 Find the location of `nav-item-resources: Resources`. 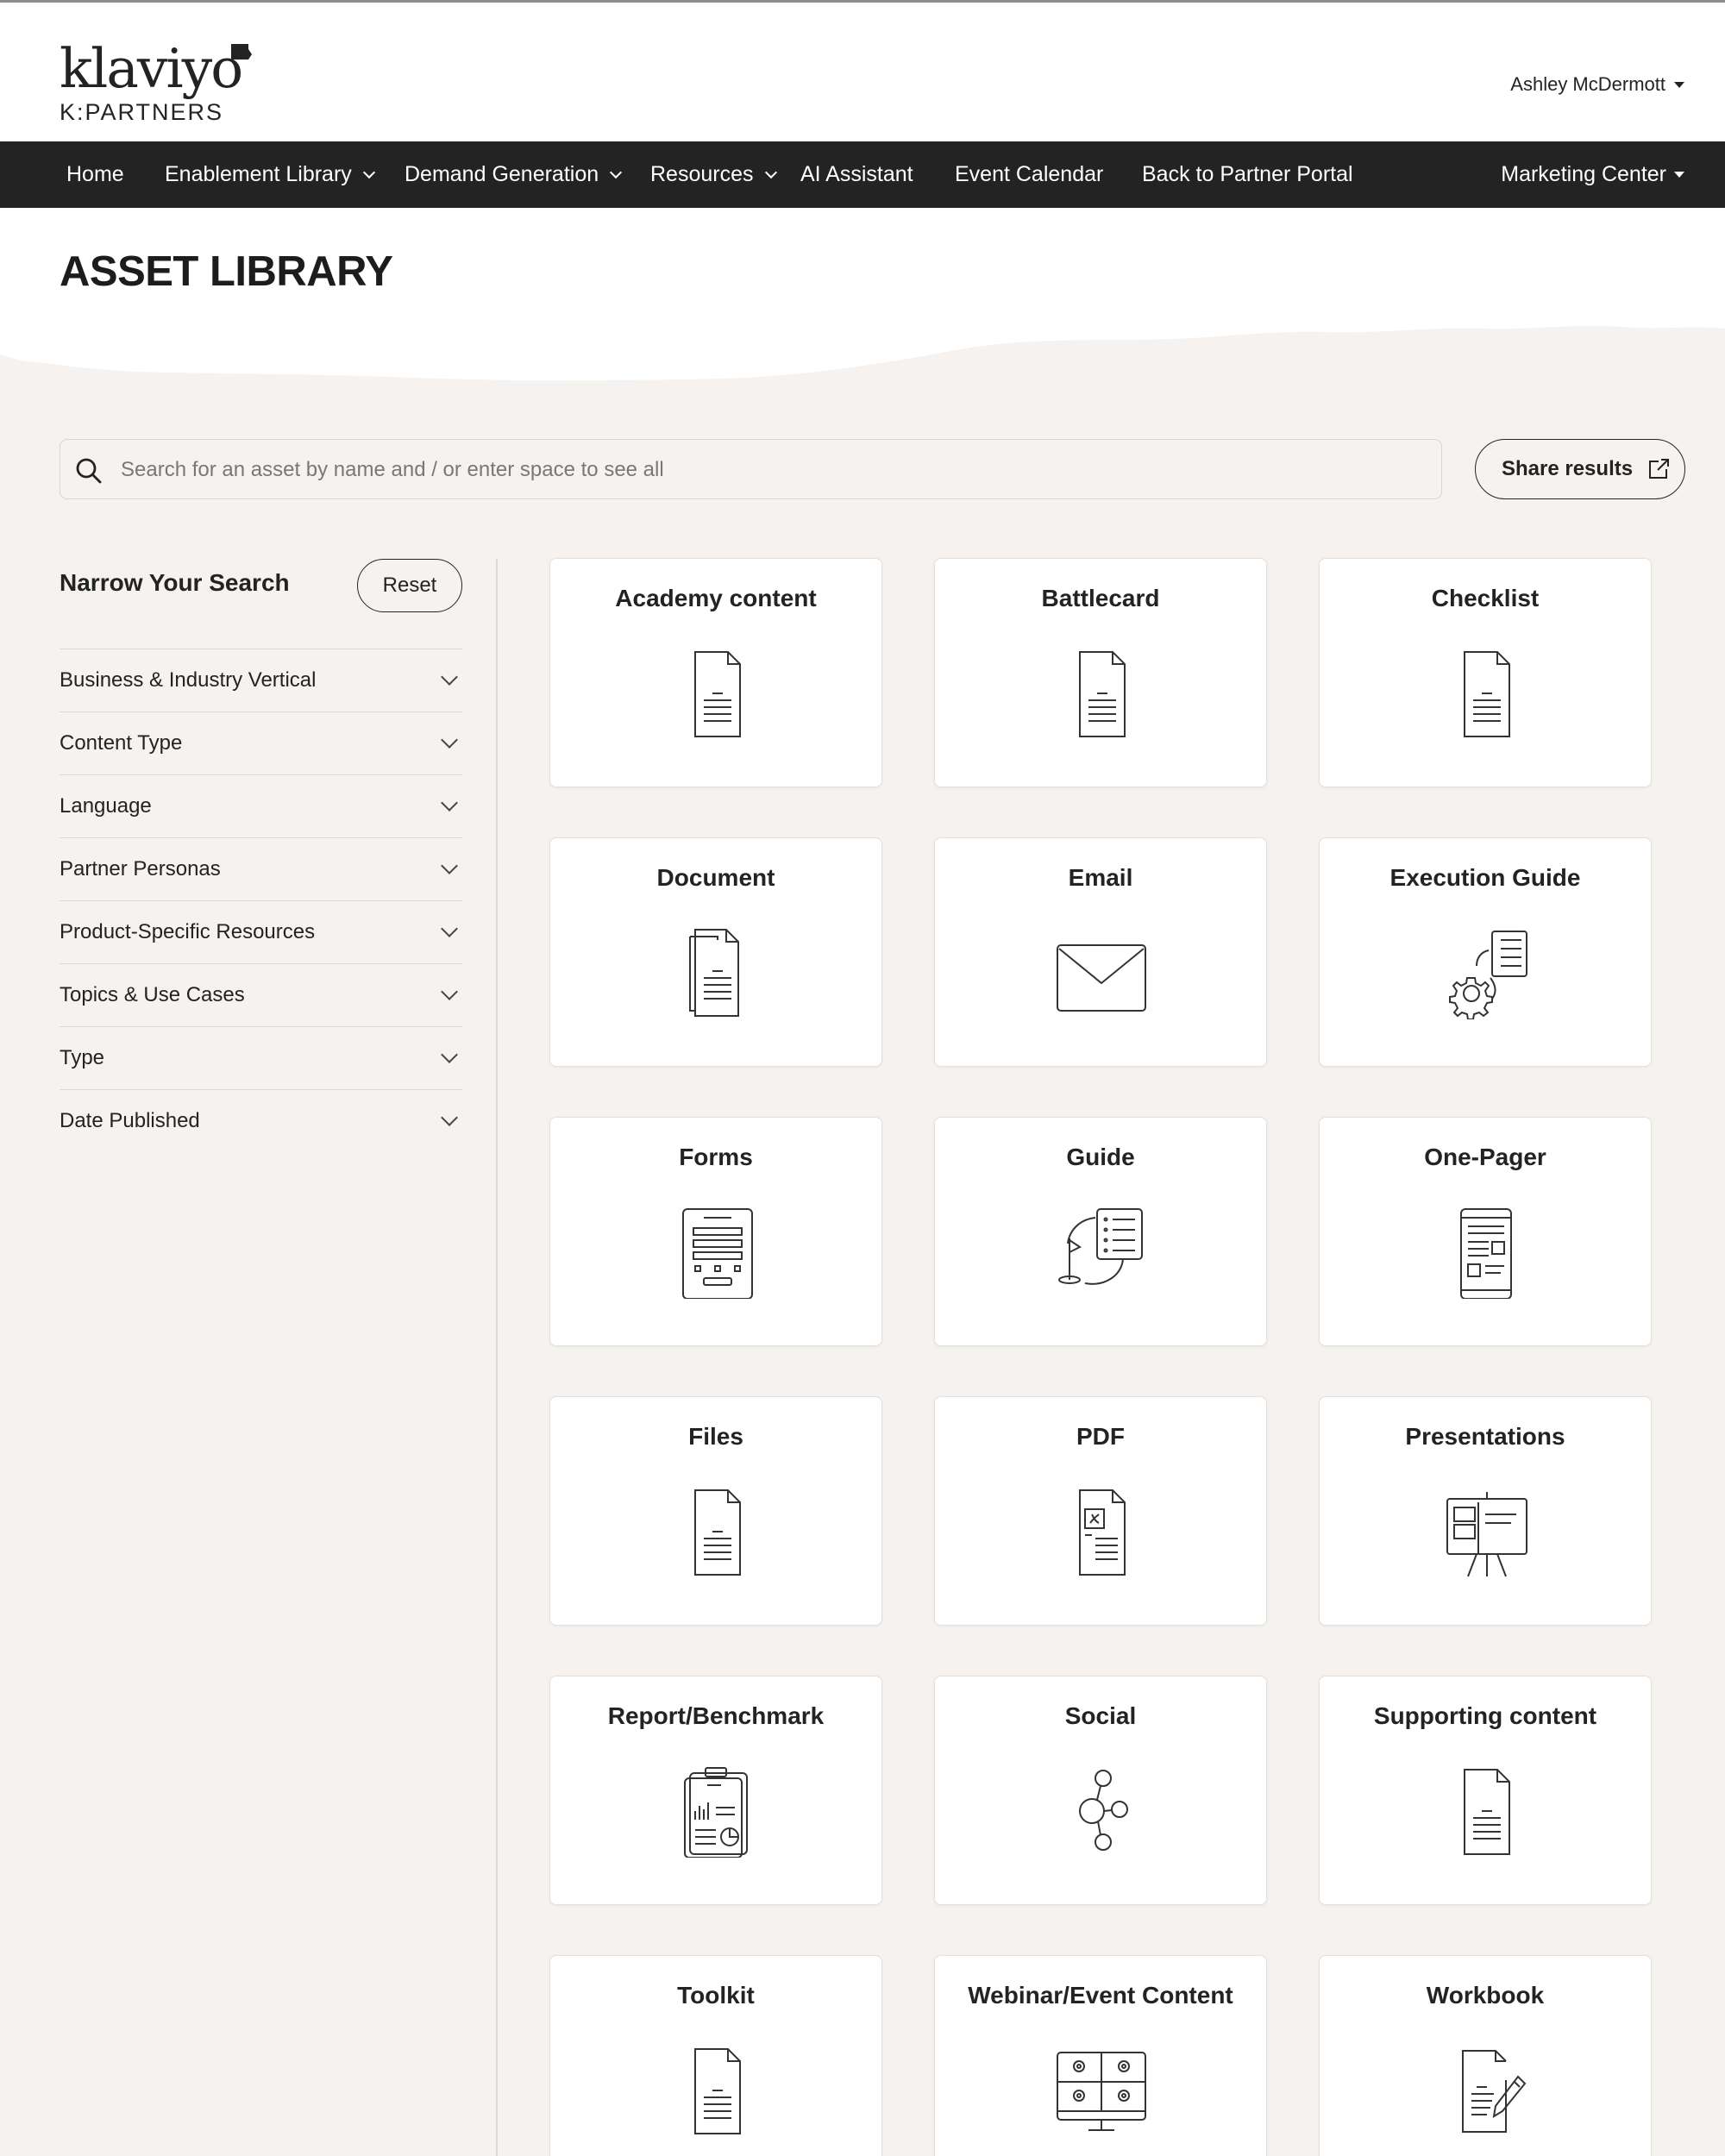

nav-item-resources: Resources is located at coordinates (714, 174).